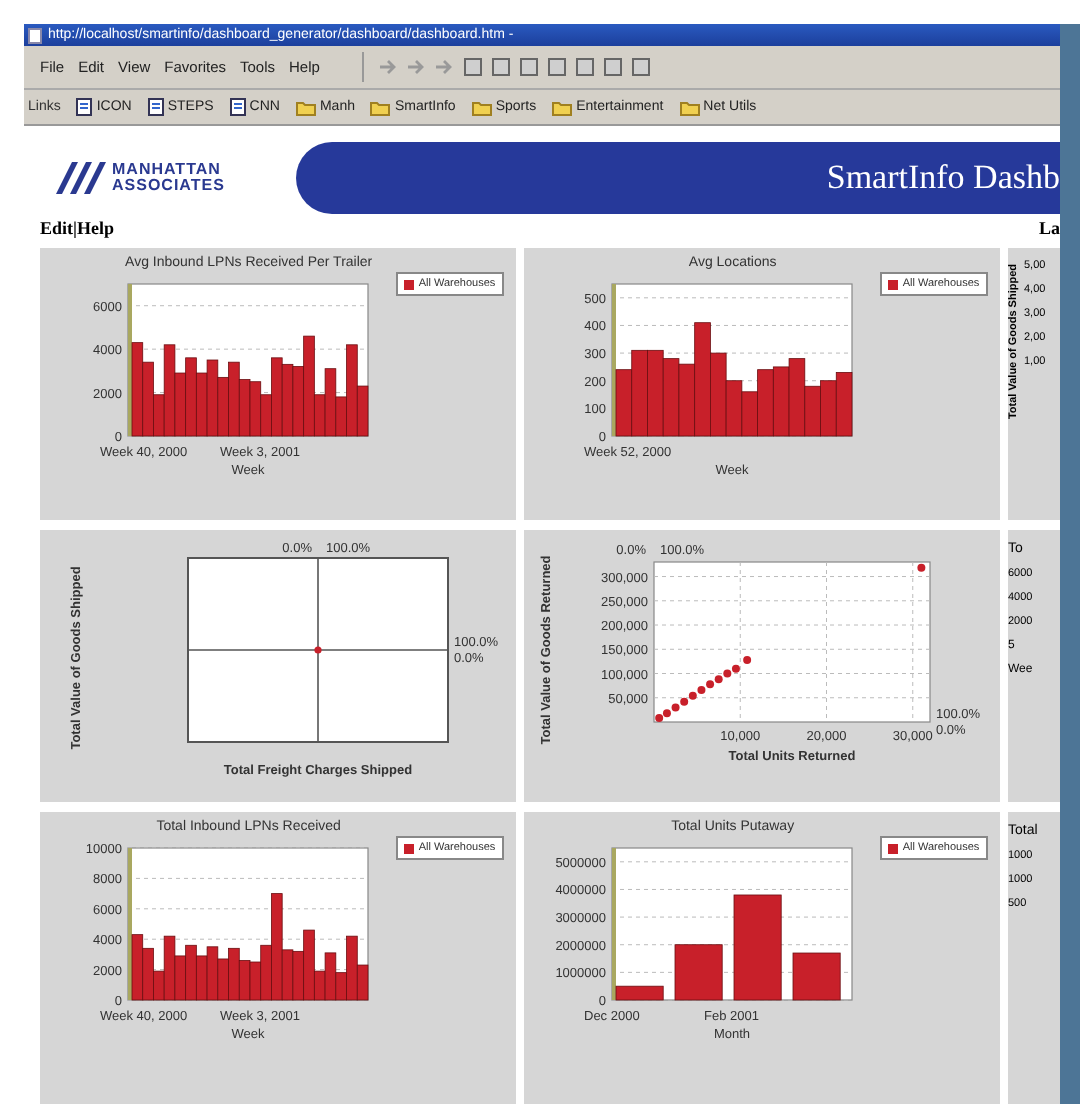 Image resolution: width=1080 pixels, height=1104 pixels. What do you see at coordinates (77, 228) in the screenshot?
I see `menu-link: Edit|Help` at bounding box center [77, 228].